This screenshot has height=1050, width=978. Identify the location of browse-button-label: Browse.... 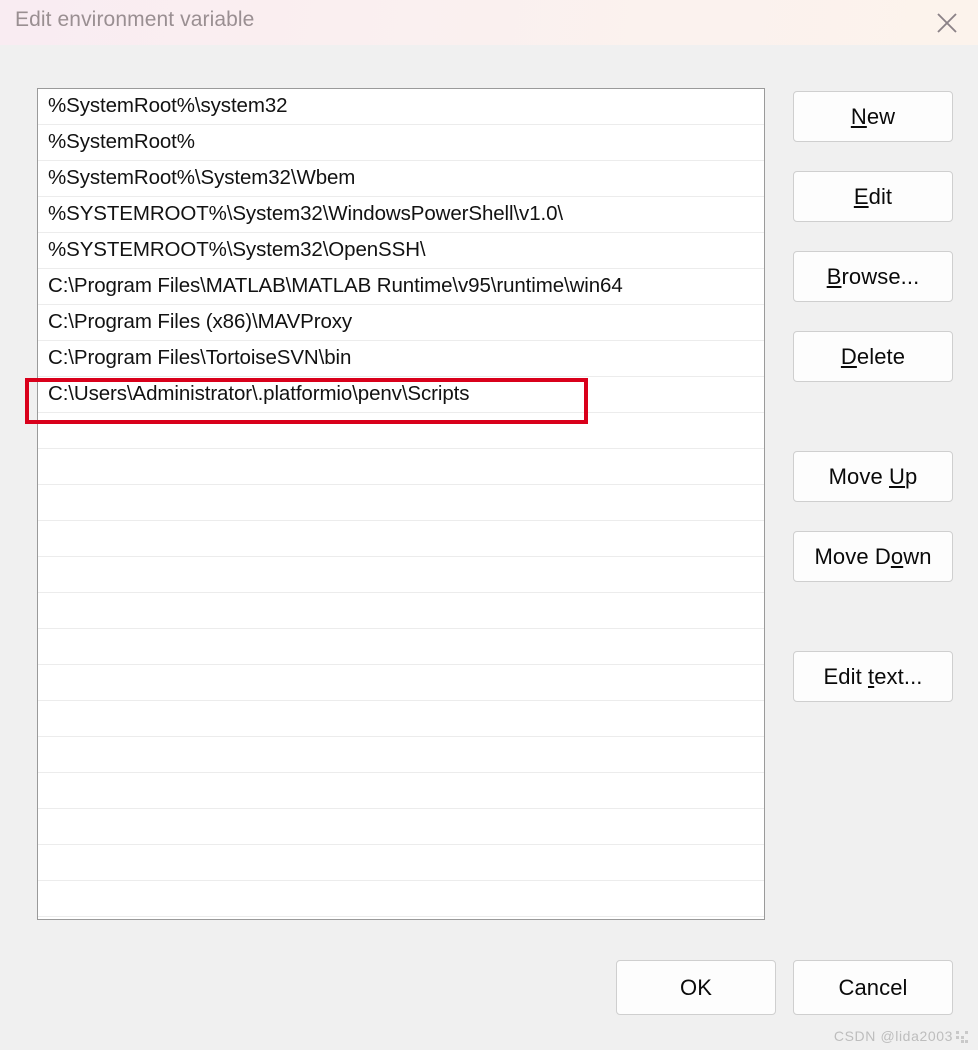
(873, 276).